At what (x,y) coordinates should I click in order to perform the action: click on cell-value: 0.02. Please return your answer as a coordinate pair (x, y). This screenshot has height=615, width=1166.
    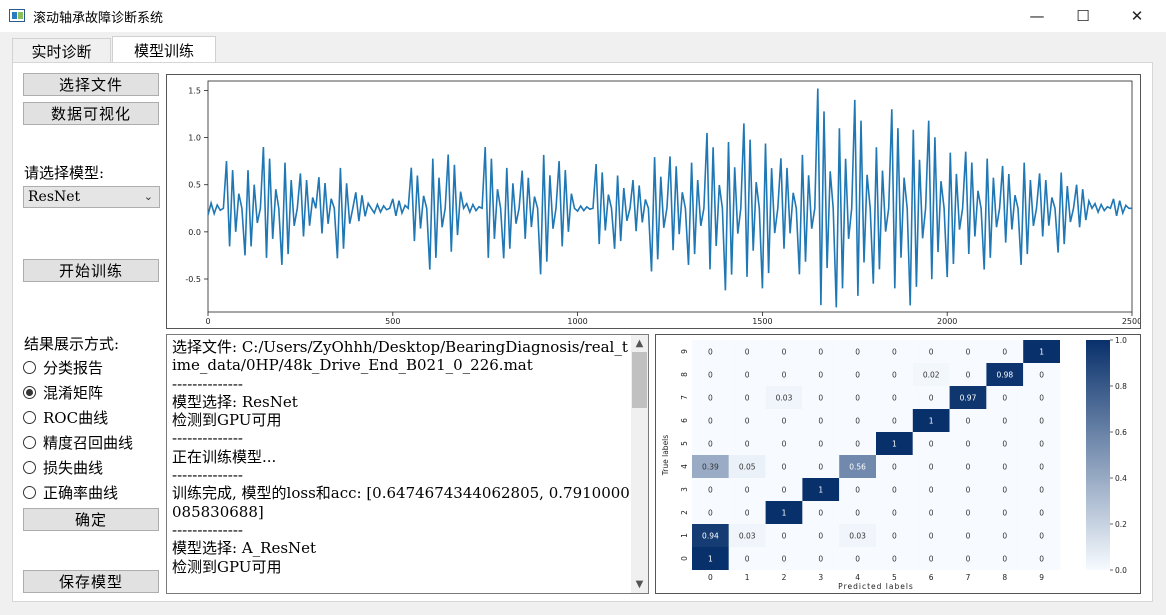
    Looking at the image, I should click on (931, 375).